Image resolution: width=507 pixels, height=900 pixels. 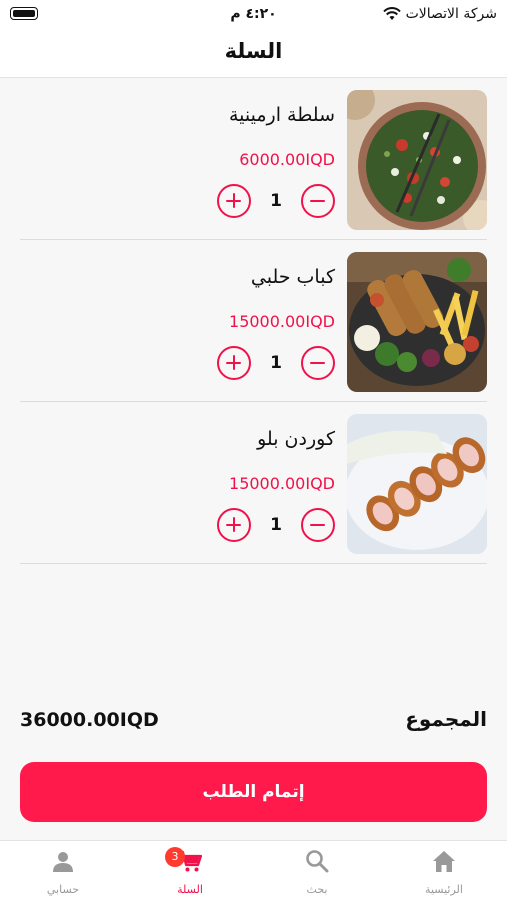 I want to click on tab-profile: حسابي, so click(x=63, y=870).